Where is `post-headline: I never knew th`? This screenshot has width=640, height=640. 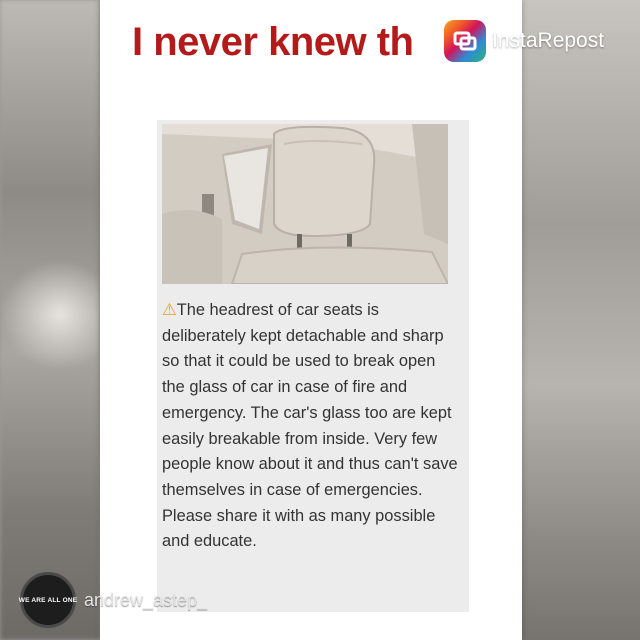
post-headline: I never knew th is located at coordinates (273, 42).